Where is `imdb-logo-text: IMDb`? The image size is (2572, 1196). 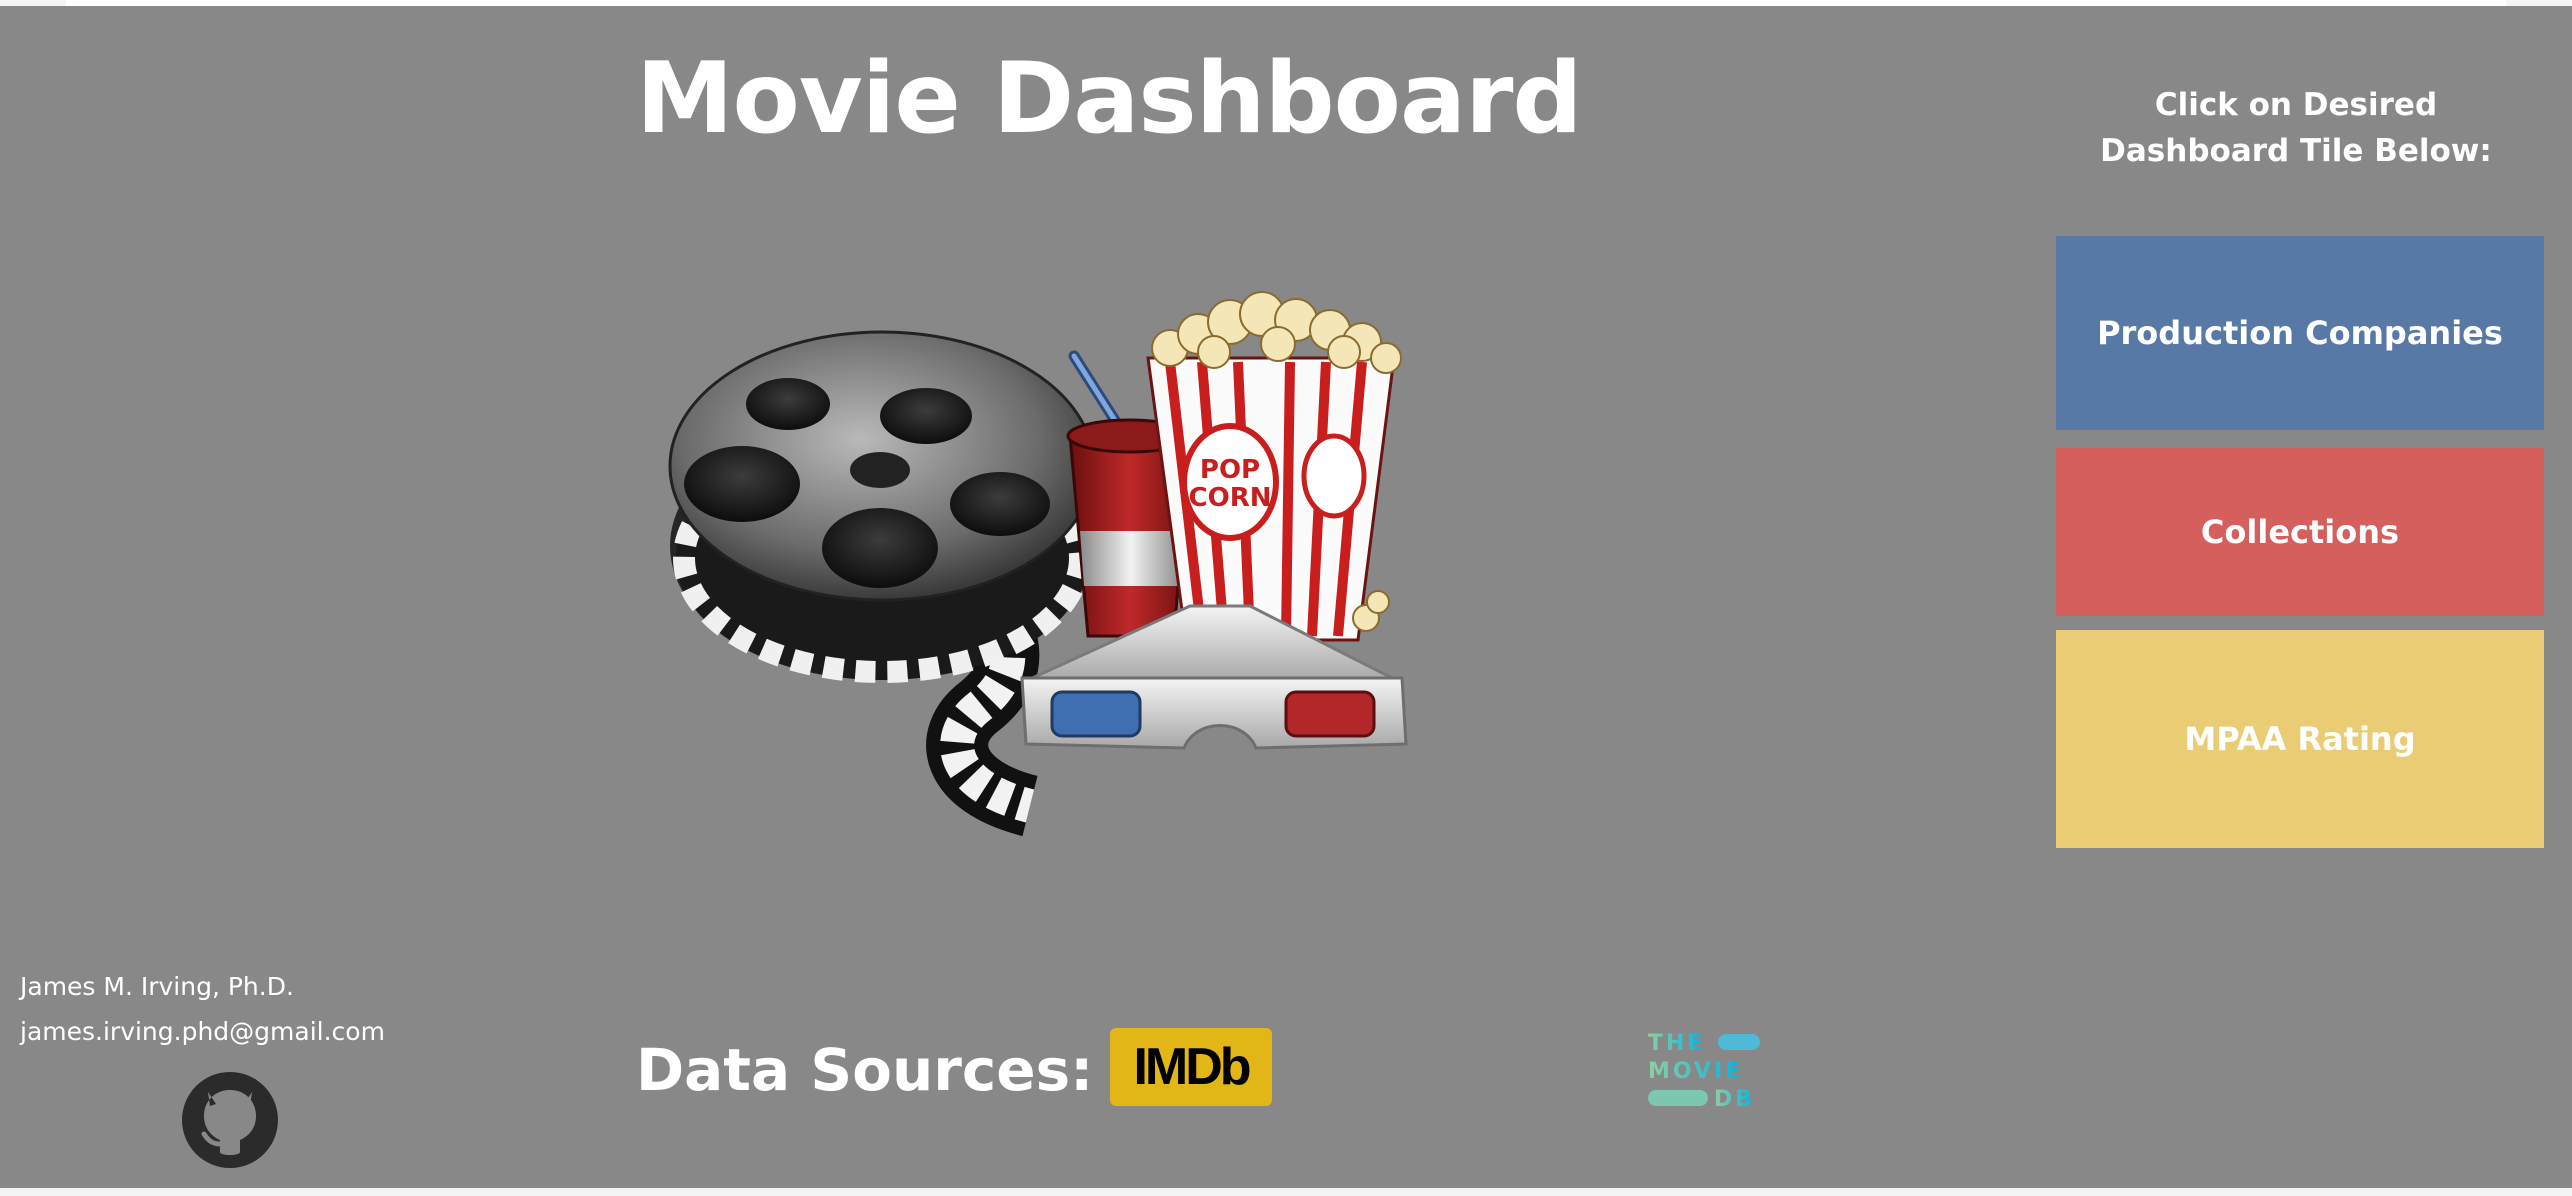
imdb-logo-text: IMDb is located at coordinates (1192, 1067).